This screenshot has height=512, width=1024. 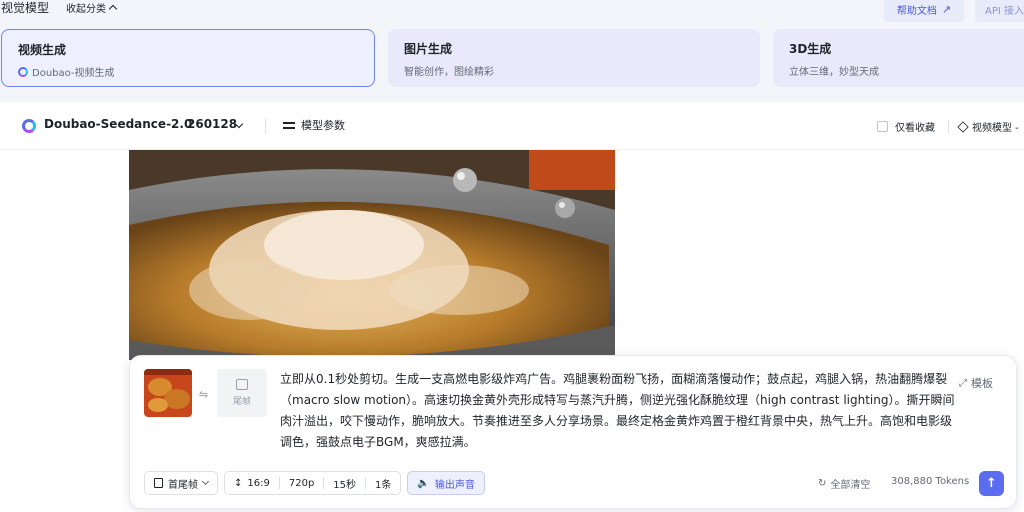 I want to click on category-subtitle: 立体三维，妙型天成, so click(x=834, y=72).